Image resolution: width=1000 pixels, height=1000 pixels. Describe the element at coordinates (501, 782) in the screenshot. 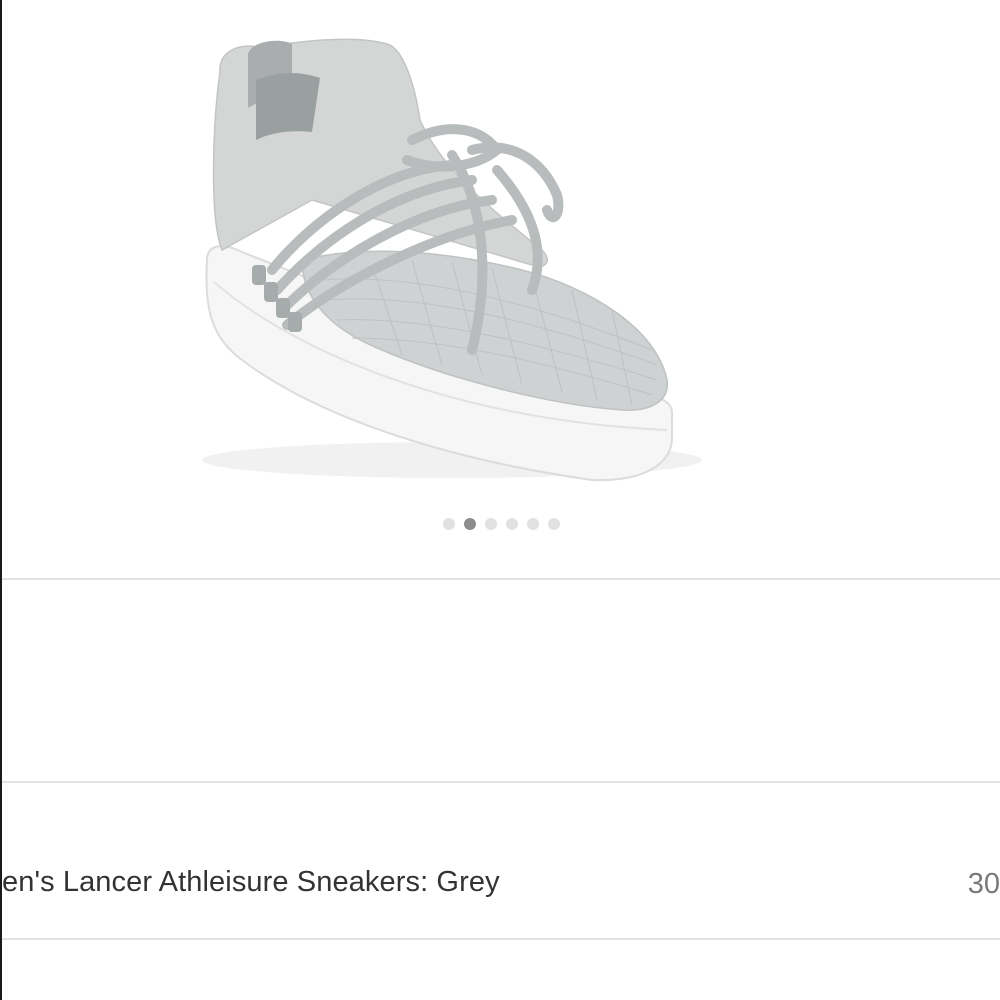

I see `divider-middle` at that location.